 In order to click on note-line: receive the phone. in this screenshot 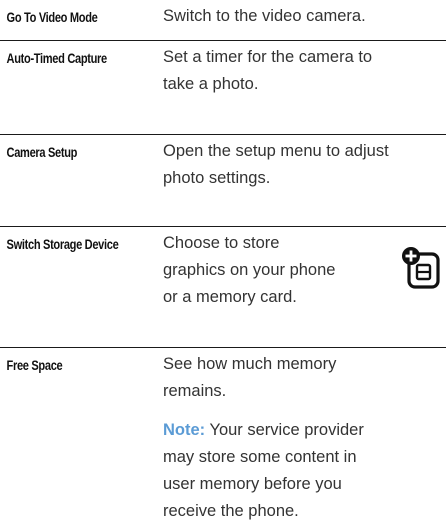, I will do `click(231, 511)`.